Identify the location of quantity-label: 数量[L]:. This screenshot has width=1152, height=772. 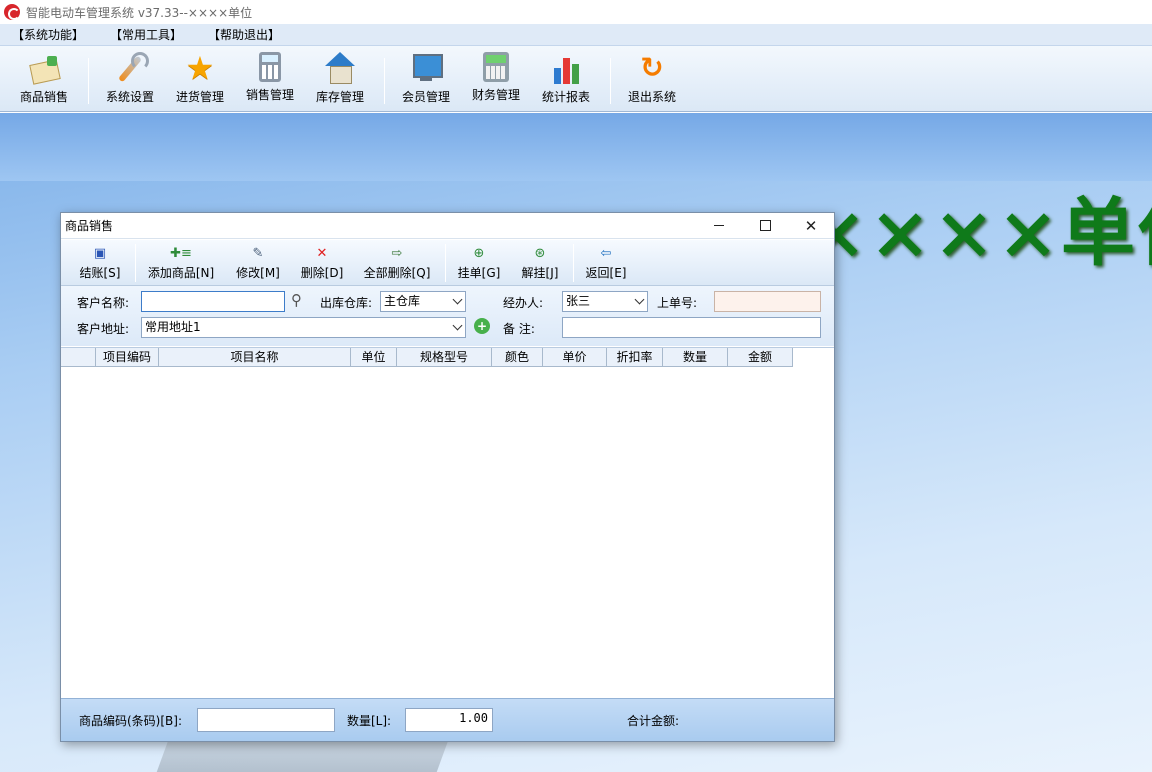
(369, 721).